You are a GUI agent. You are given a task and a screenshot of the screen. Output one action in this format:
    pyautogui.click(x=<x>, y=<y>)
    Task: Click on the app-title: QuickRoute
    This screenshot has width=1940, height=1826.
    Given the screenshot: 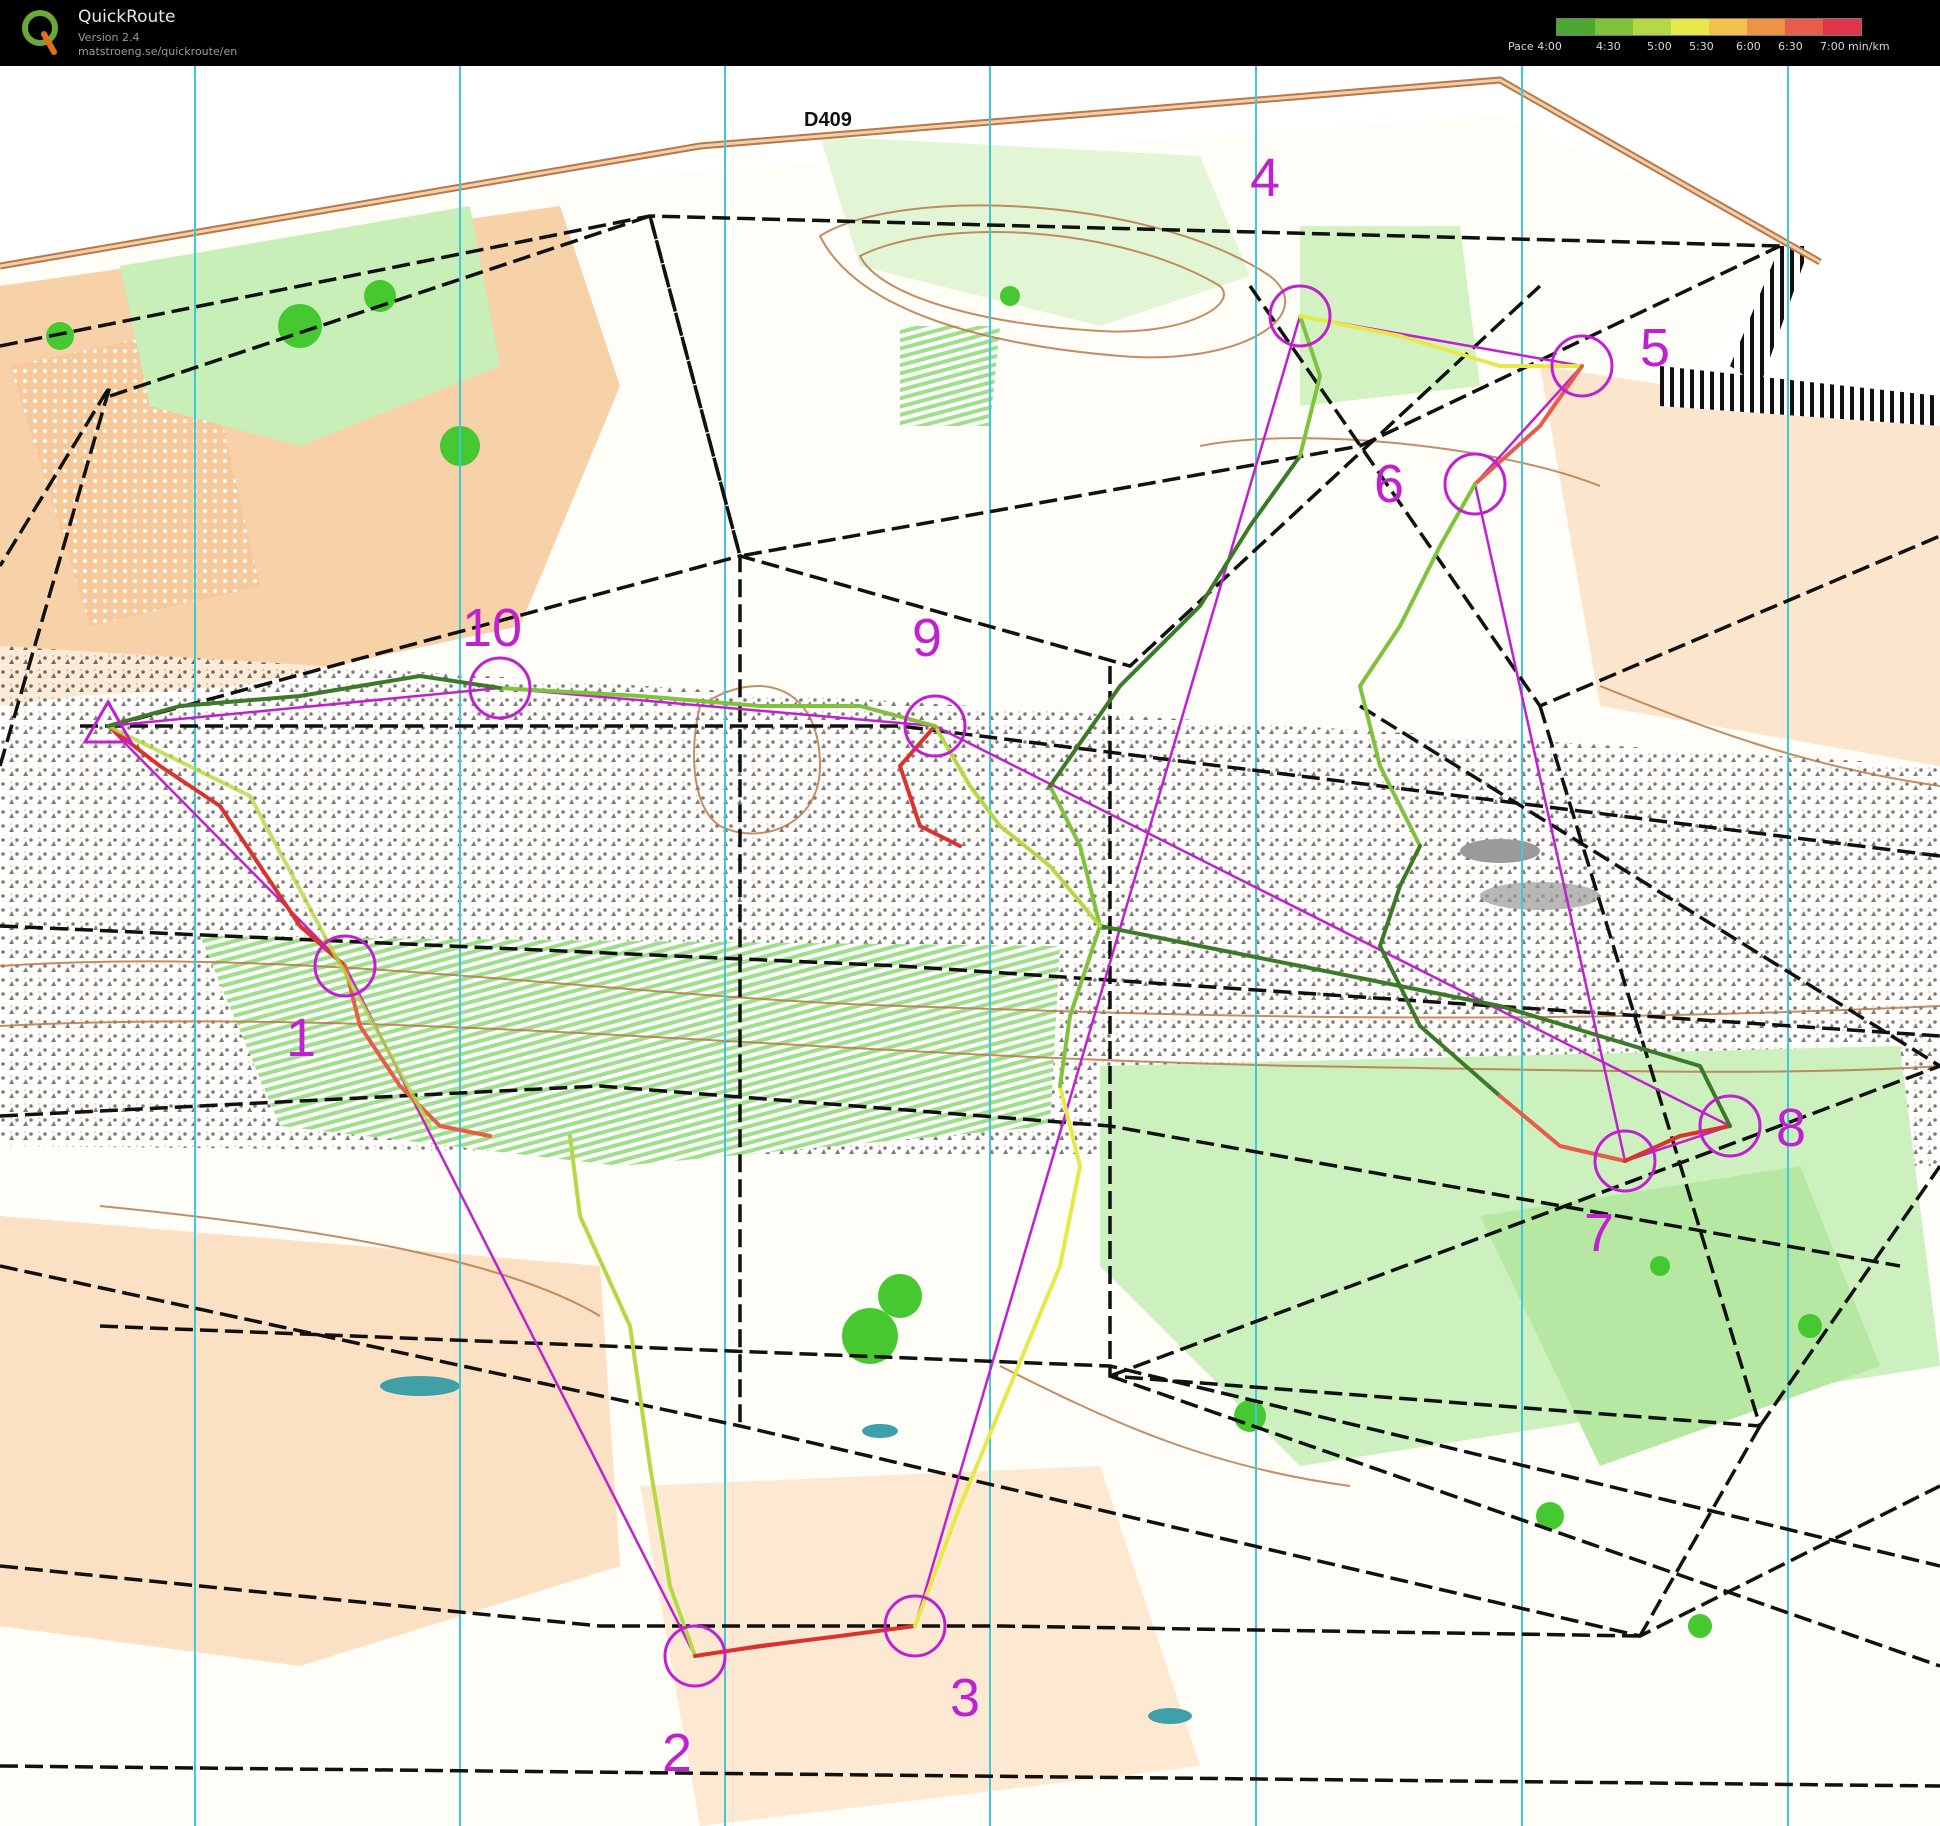 What is the action you would take?
    pyautogui.click(x=127, y=17)
    